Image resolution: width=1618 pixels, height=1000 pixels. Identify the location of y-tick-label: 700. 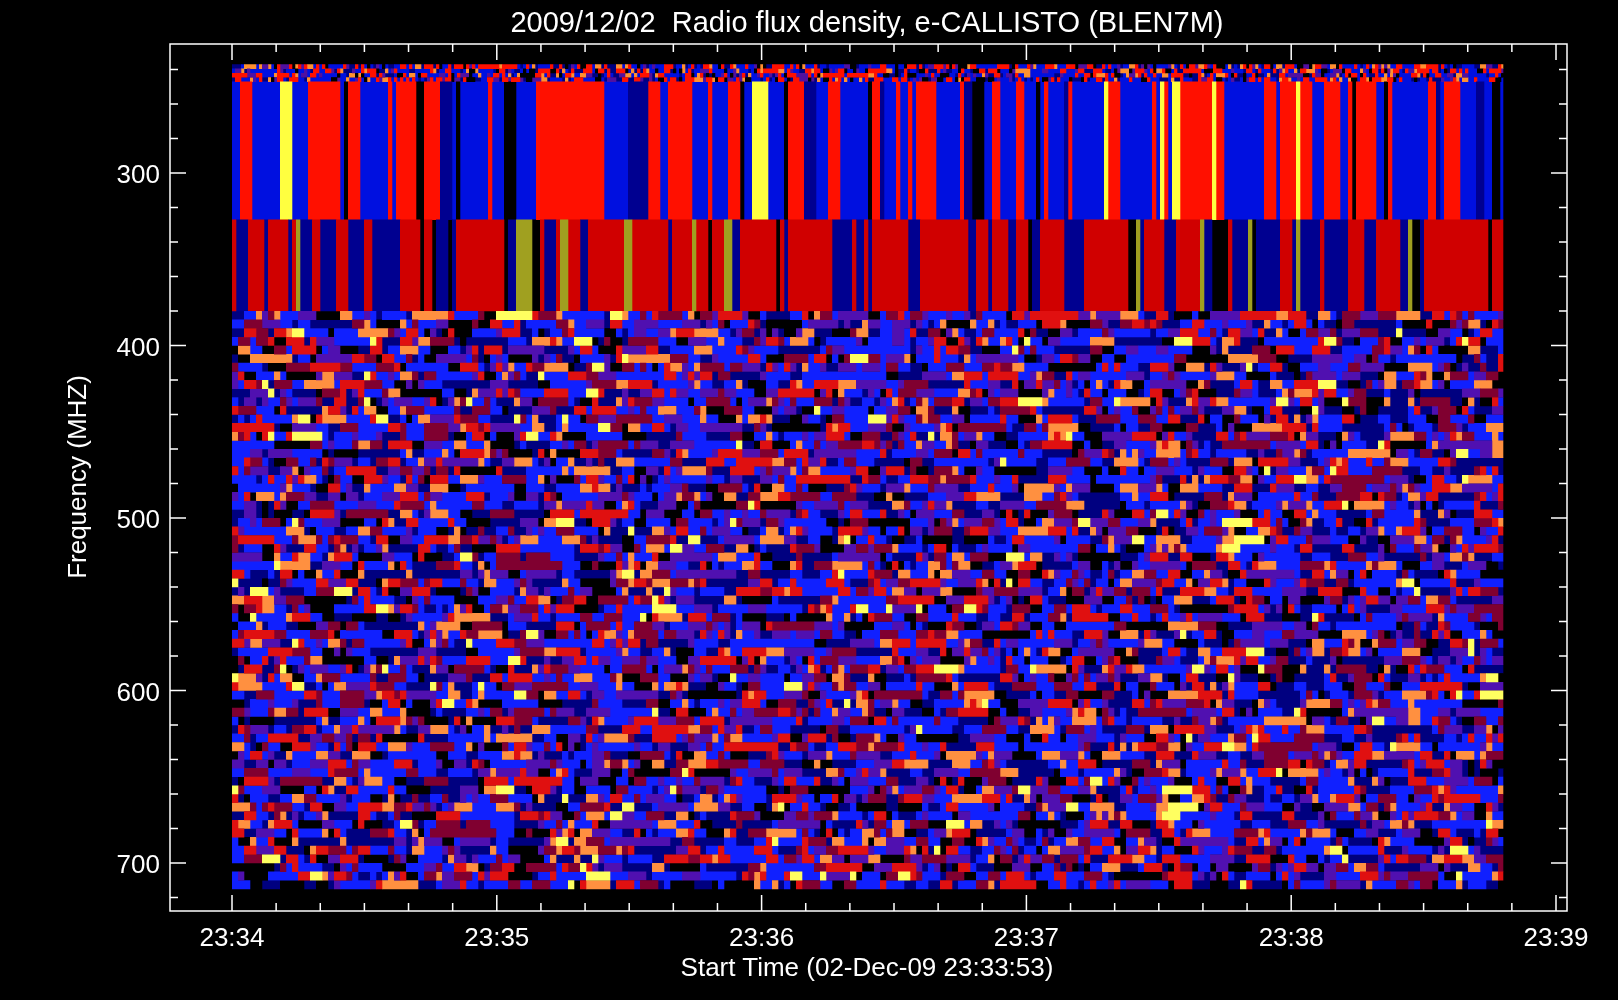
(138, 864).